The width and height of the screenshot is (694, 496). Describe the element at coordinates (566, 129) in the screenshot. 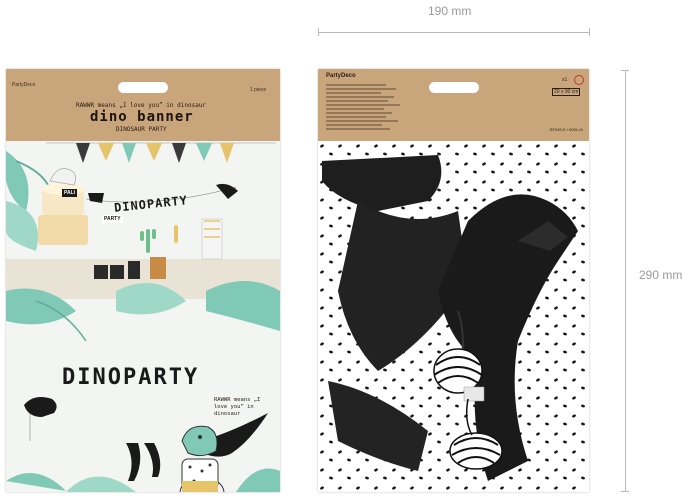

I see `back-code: BTINS-E / 0001-M` at that location.